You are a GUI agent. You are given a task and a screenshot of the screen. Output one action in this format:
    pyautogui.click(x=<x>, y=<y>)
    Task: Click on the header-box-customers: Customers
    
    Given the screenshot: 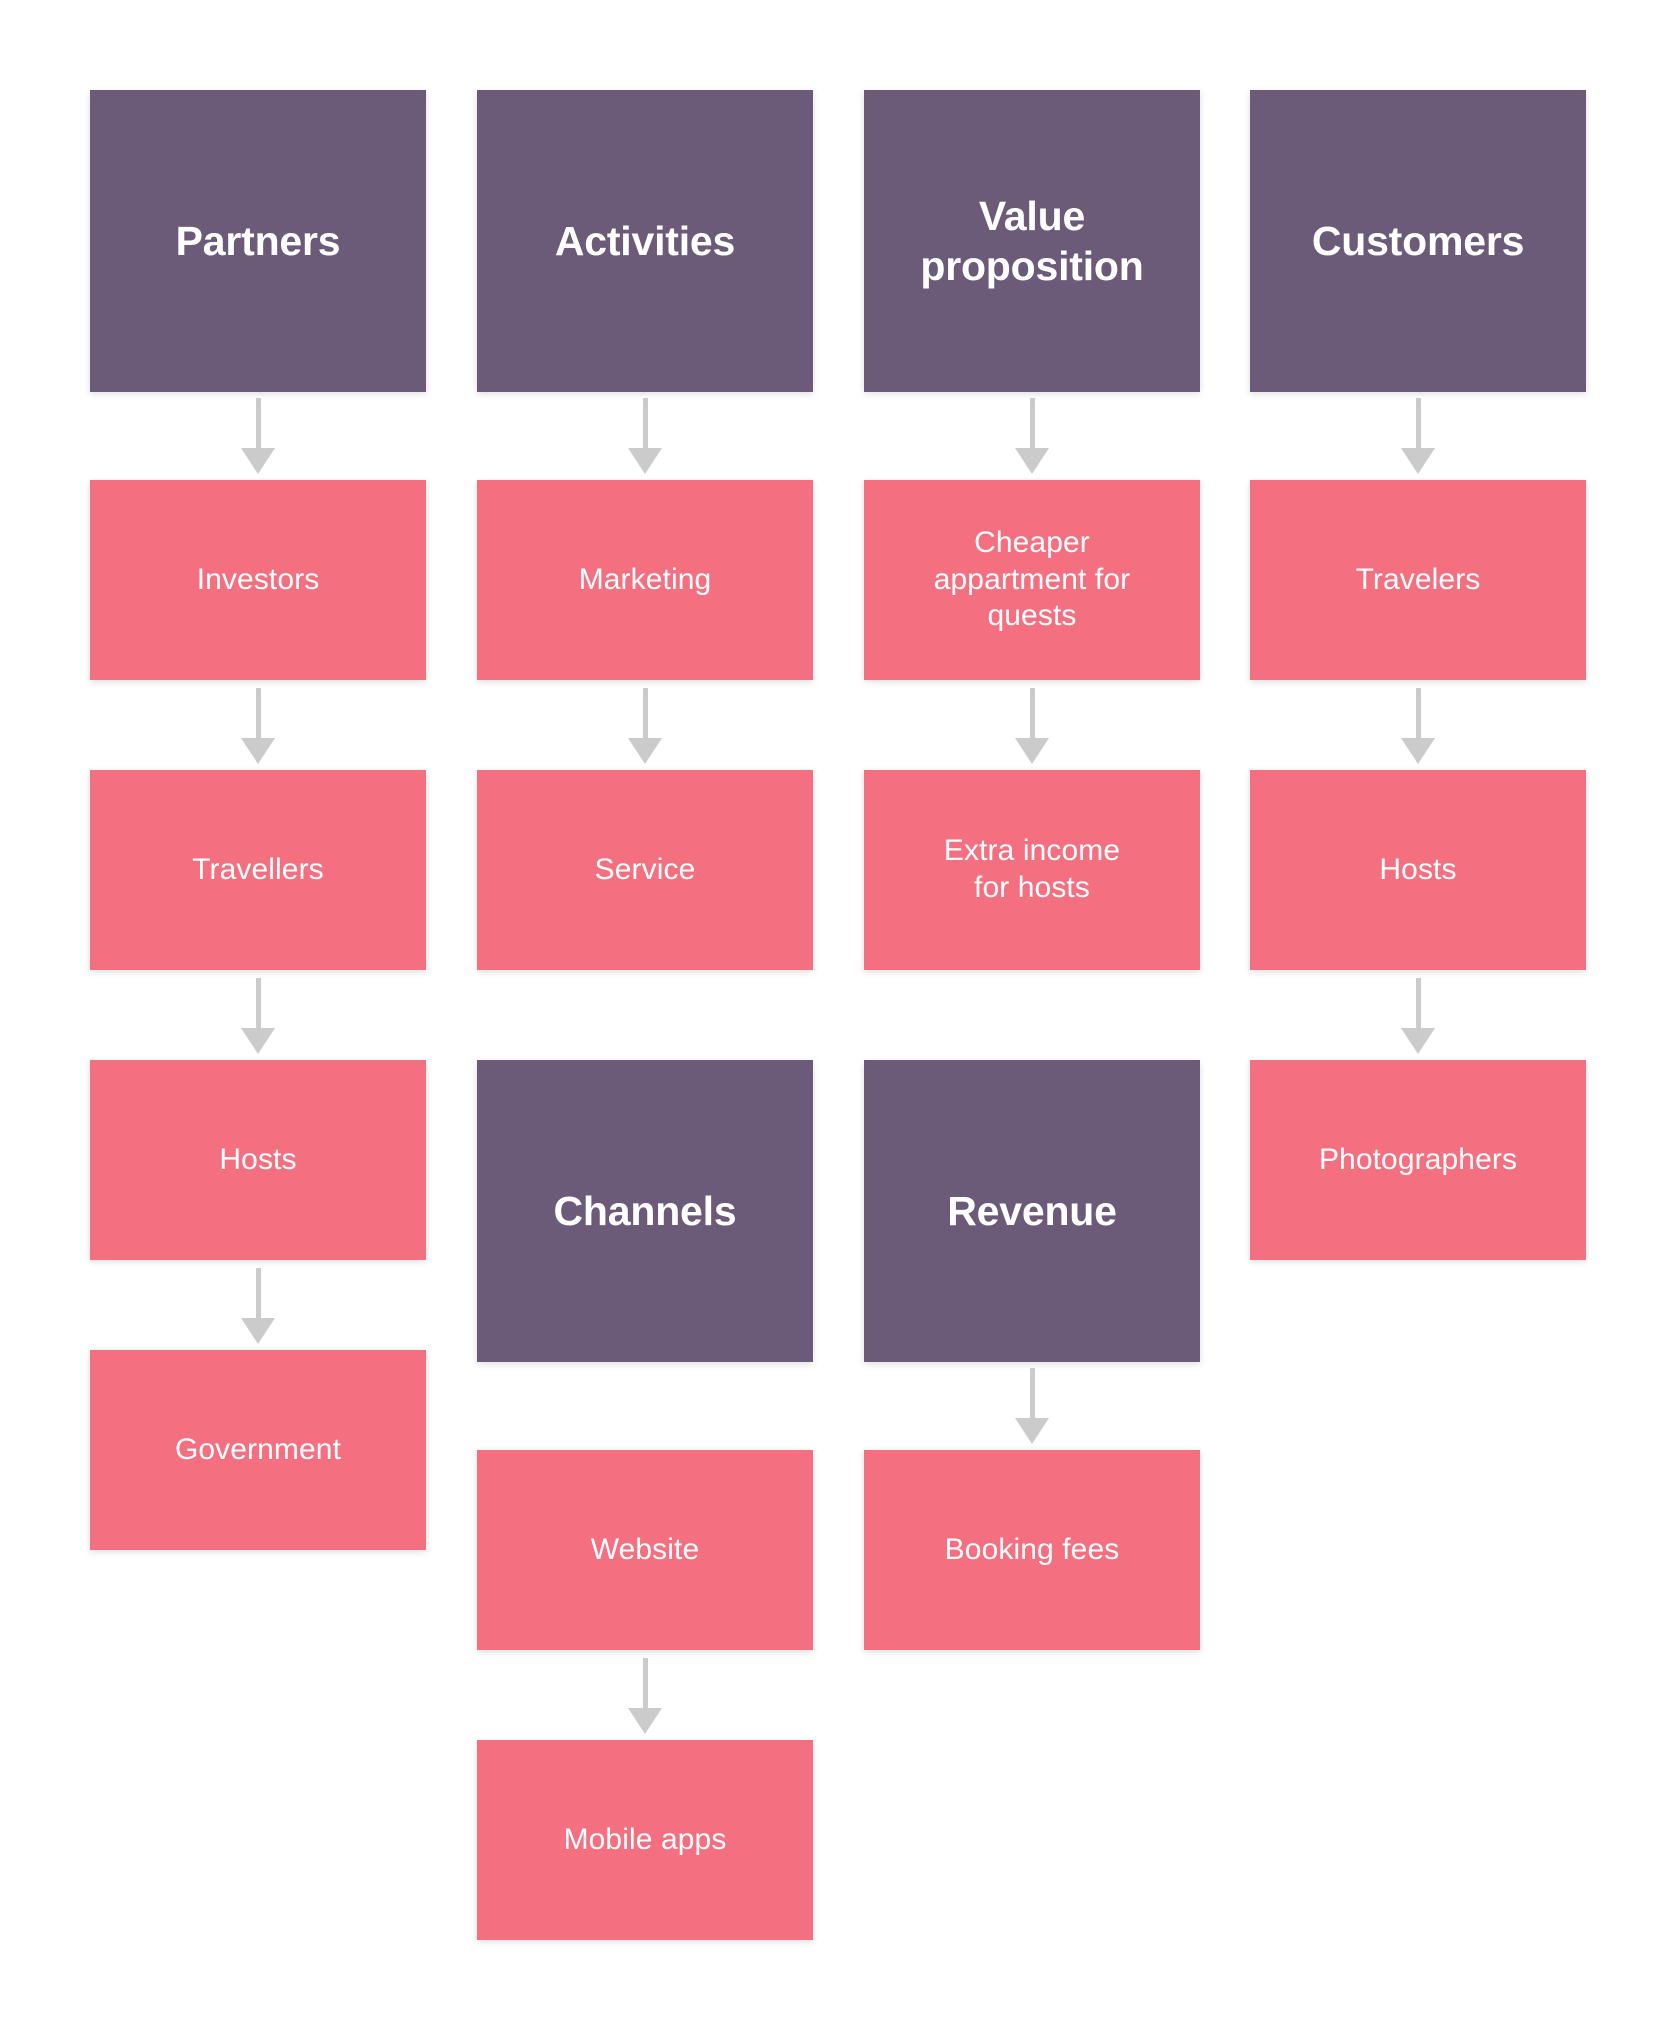 What is the action you would take?
    pyautogui.click(x=1418, y=241)
    